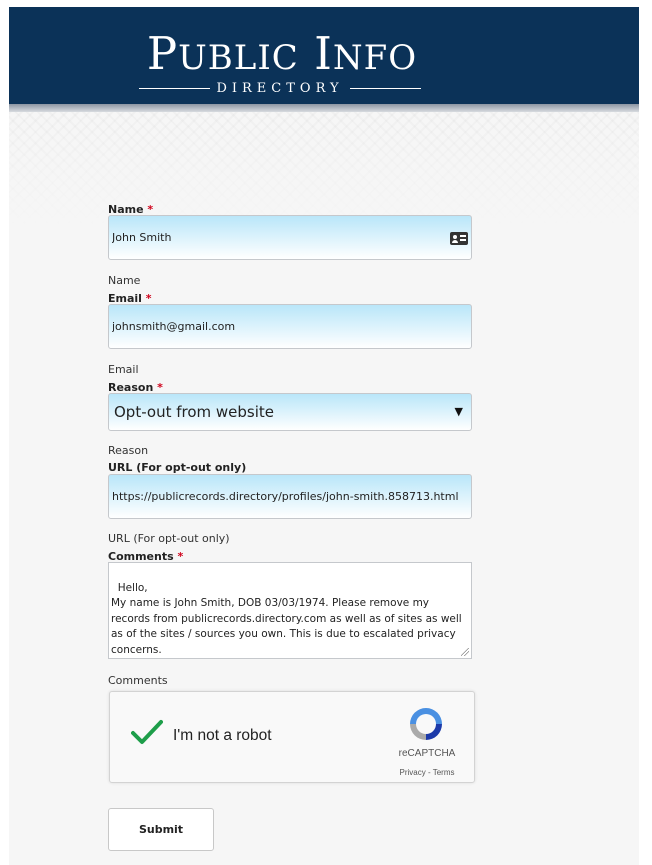  Describe the element at coordinates (459, 238) in the screenshot. I see `contact-card-icon` at that location.